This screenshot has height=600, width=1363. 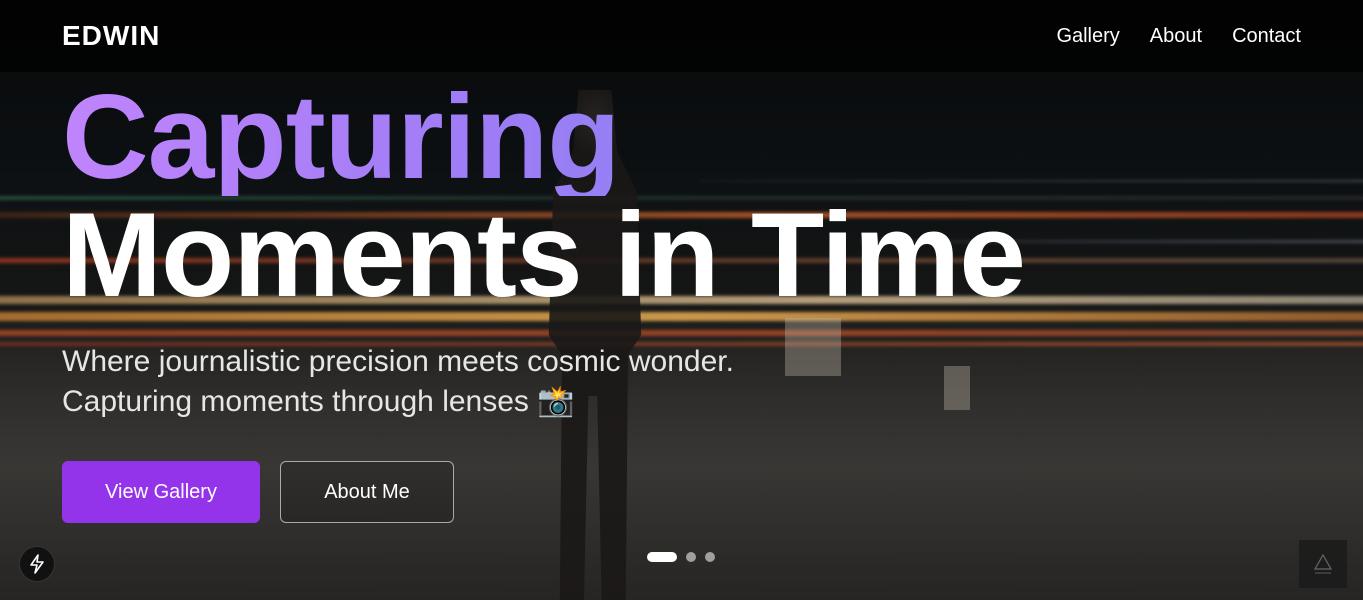 I want to click on logo-badge-icon, so click(x=1323, y=563).